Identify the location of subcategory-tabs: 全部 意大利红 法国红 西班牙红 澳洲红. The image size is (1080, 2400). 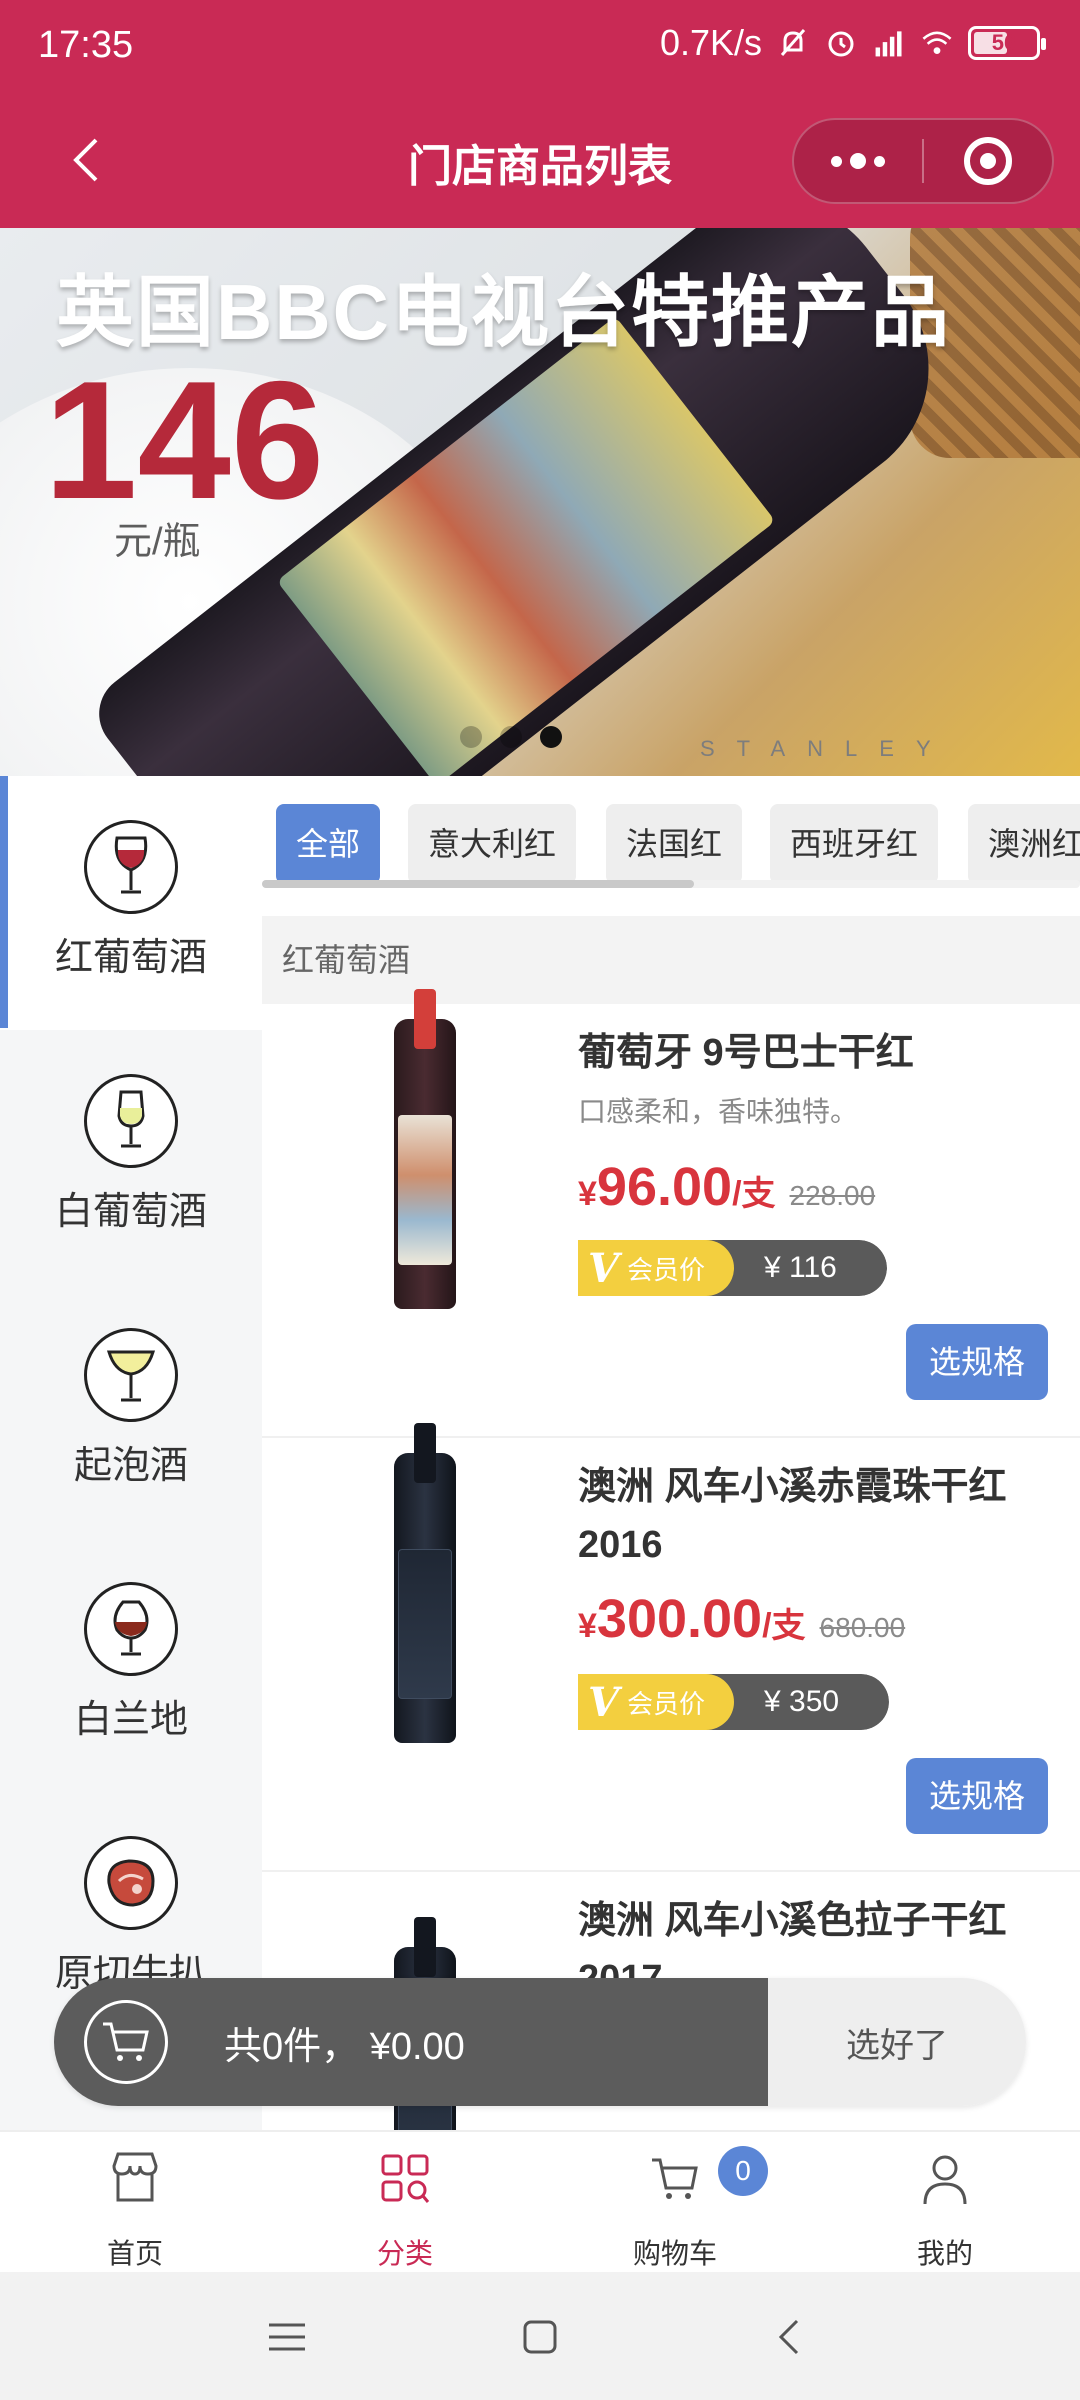
(671, 845).